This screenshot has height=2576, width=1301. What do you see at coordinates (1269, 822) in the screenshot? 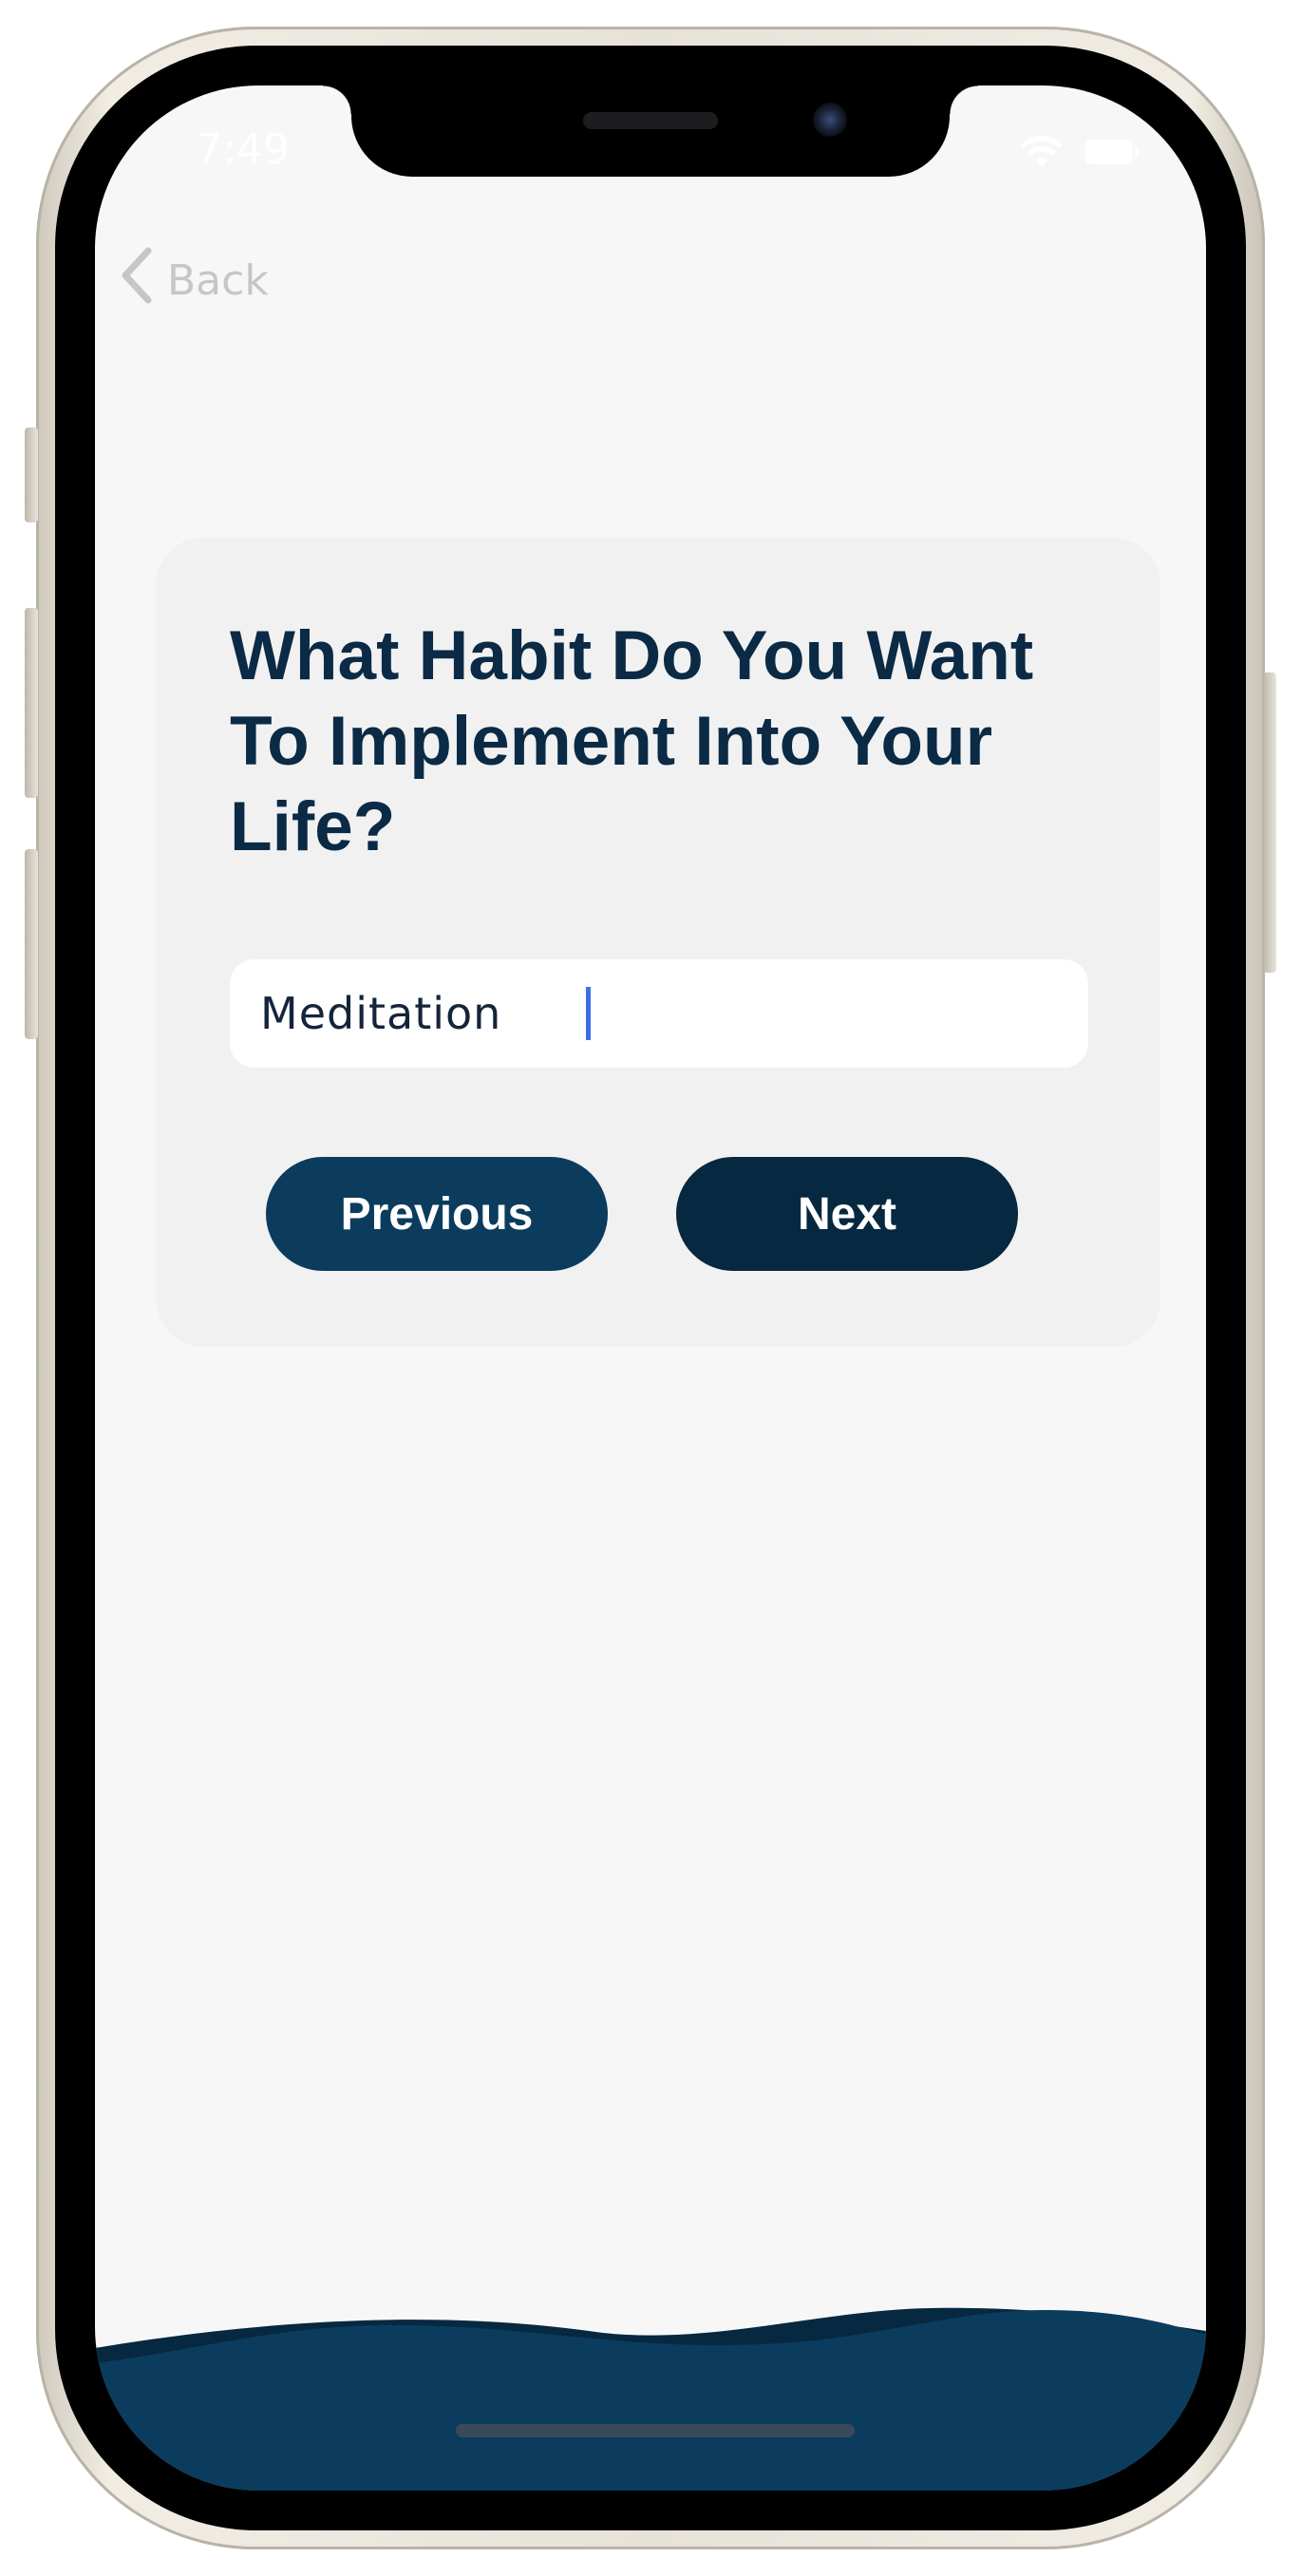
I see `power-button` at bounding box center [1269, 822].